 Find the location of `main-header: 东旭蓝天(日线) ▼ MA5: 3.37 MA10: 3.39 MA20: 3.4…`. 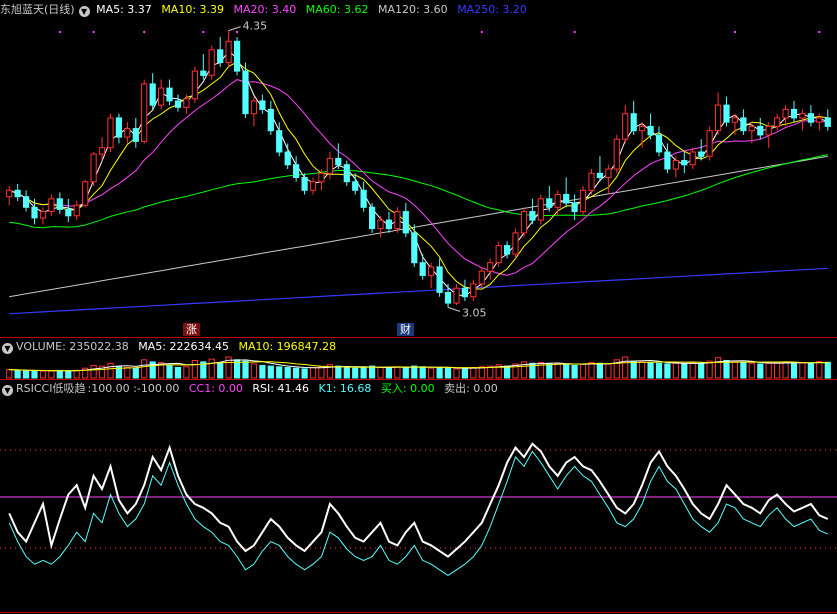

main-header: 东旭蓝天(日线) ▼ MA5: 3.37 MA10: 3.39 MA20: 3.4… is located at coordinates (266, 10).